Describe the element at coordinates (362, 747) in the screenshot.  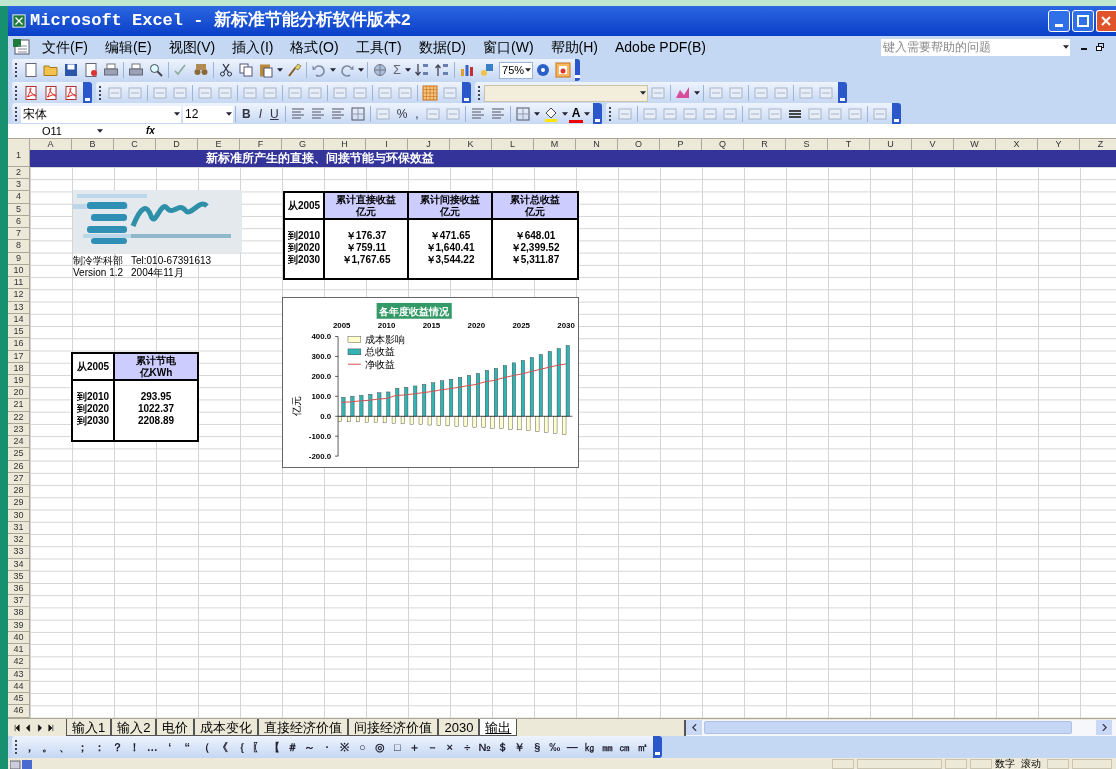
I see `symbol-button: ○` at that location.